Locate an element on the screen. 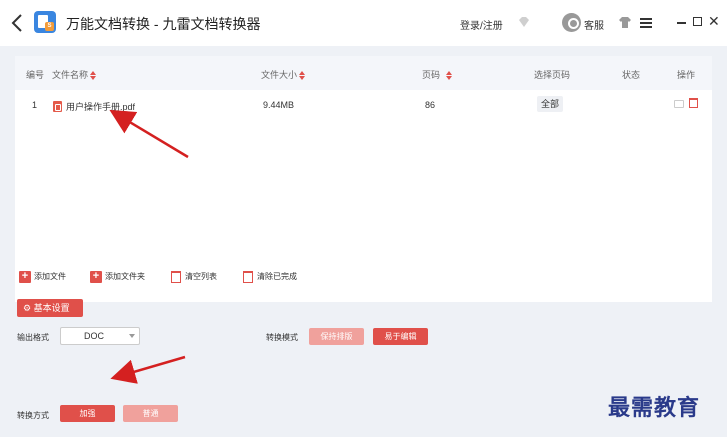 This screenshot has height=437, width=727. header-index: 编号 is located at coordinates (35, 75).